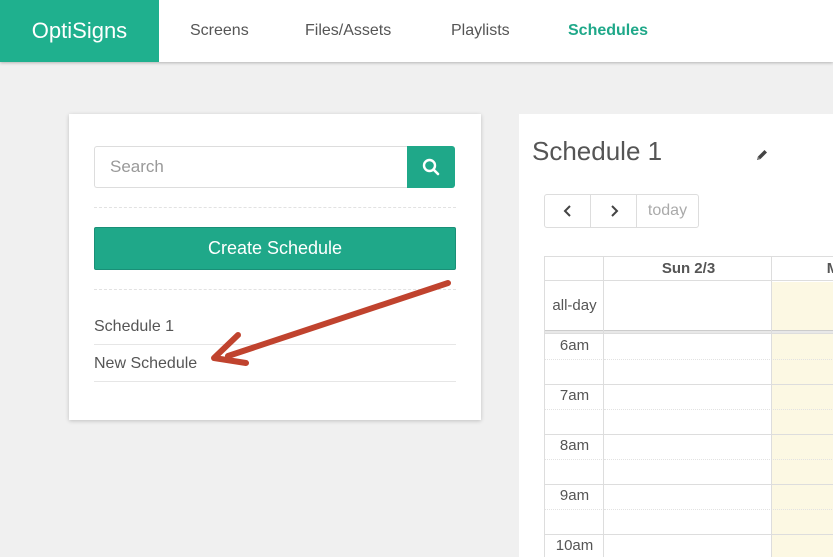 Image resolution: width=833 pixels, height=557 pixels. Describe the element at coordinates (688, 268) in the screenshot. I see `column-header-sun: Sun 2/3` at that location.